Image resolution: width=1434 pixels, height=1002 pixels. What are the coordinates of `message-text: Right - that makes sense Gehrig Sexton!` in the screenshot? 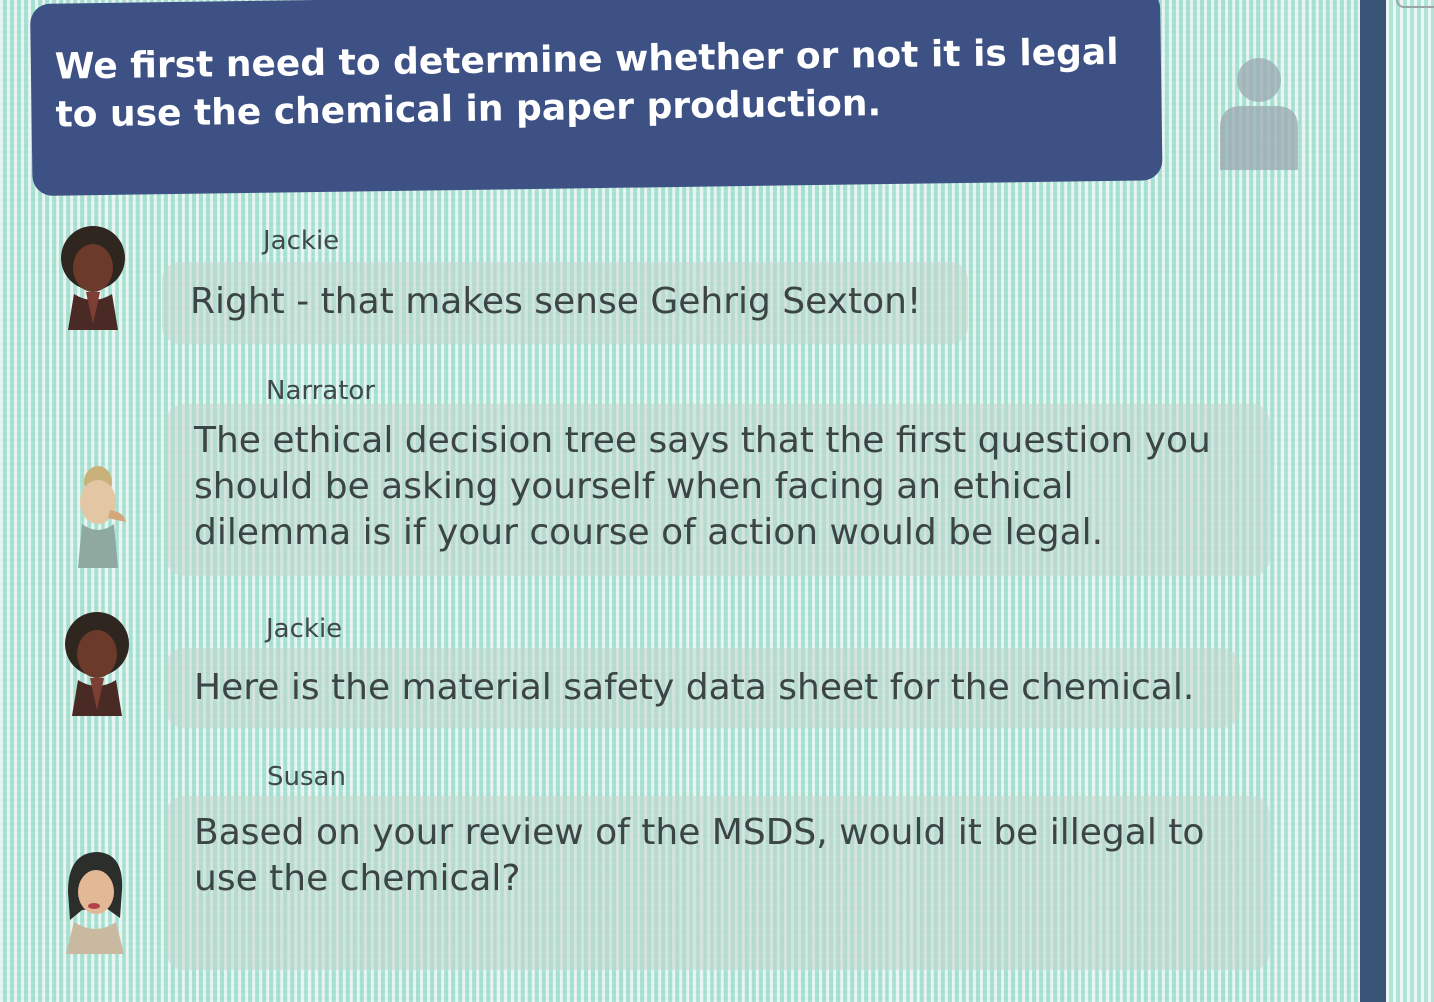 It's located at (556, 301).